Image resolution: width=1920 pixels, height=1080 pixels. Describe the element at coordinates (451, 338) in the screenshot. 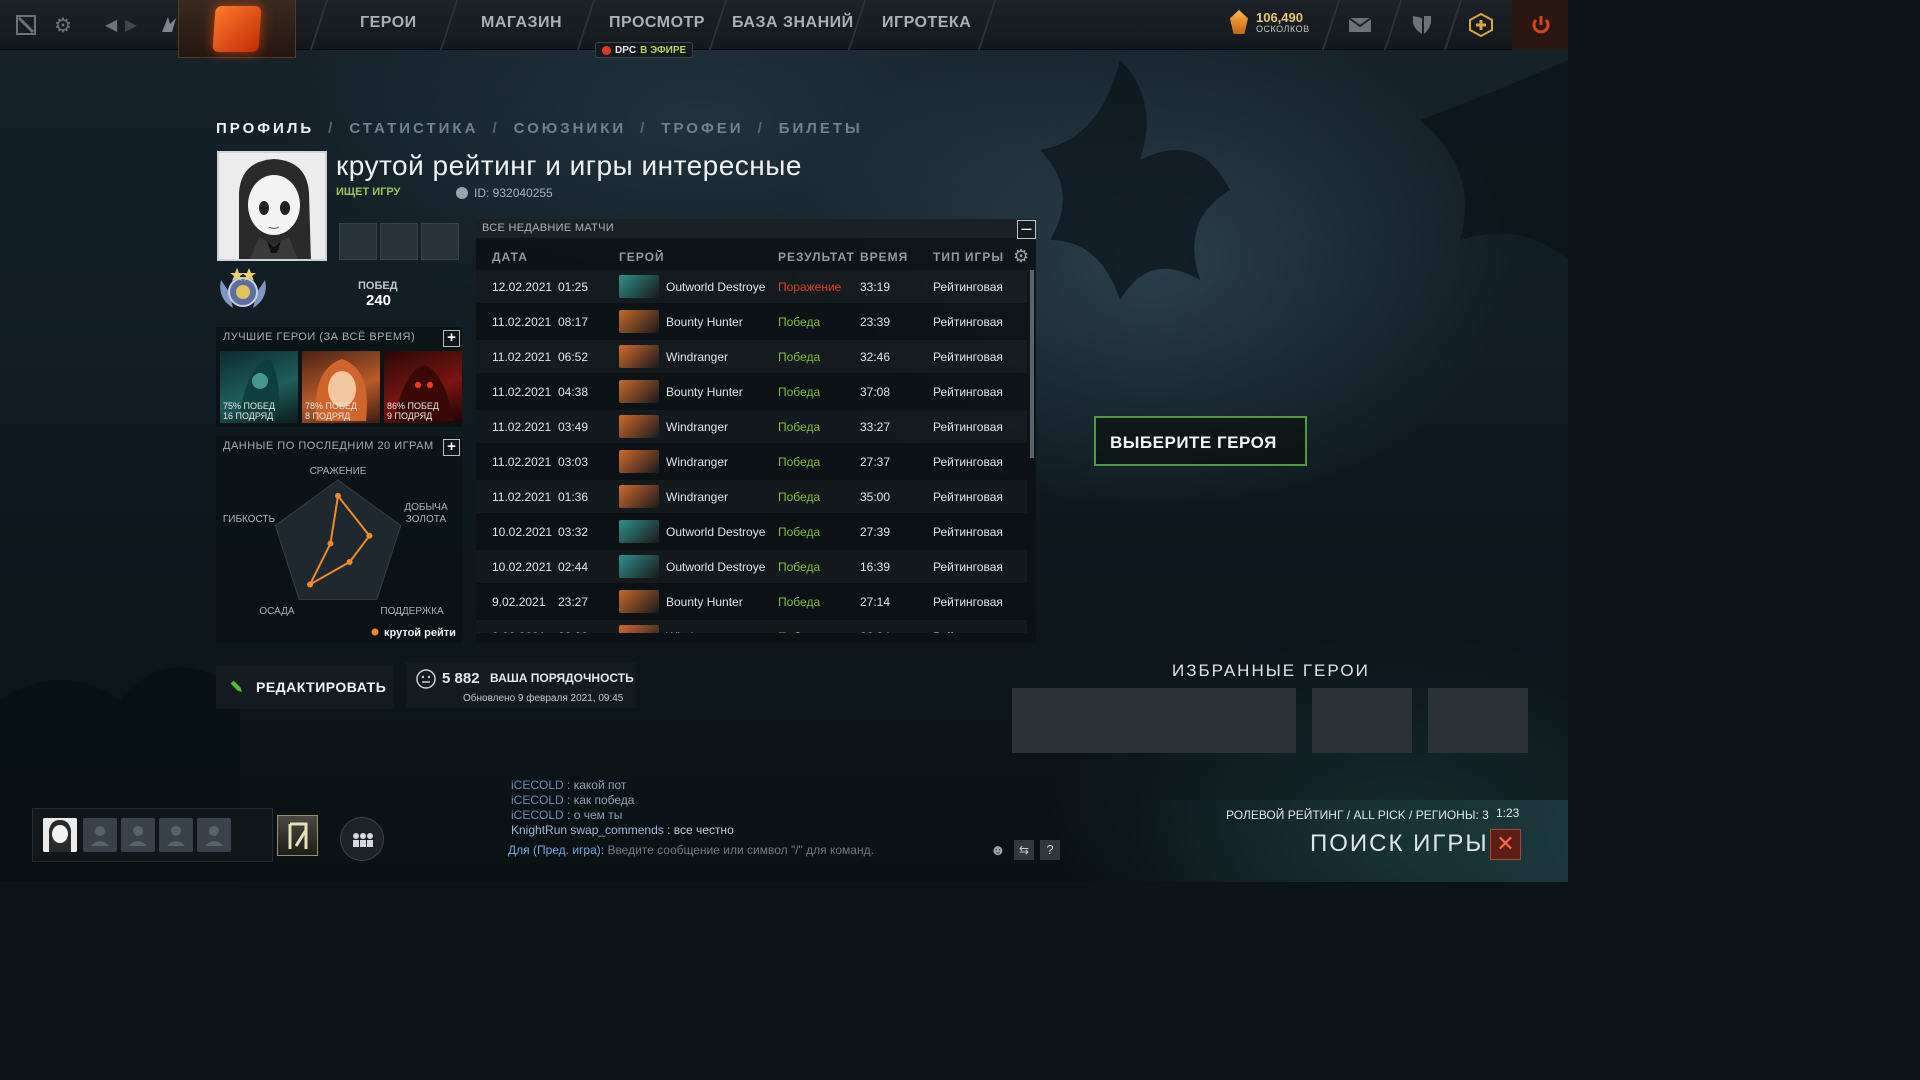

I see `best-heroes-expand-button: +` at that location.